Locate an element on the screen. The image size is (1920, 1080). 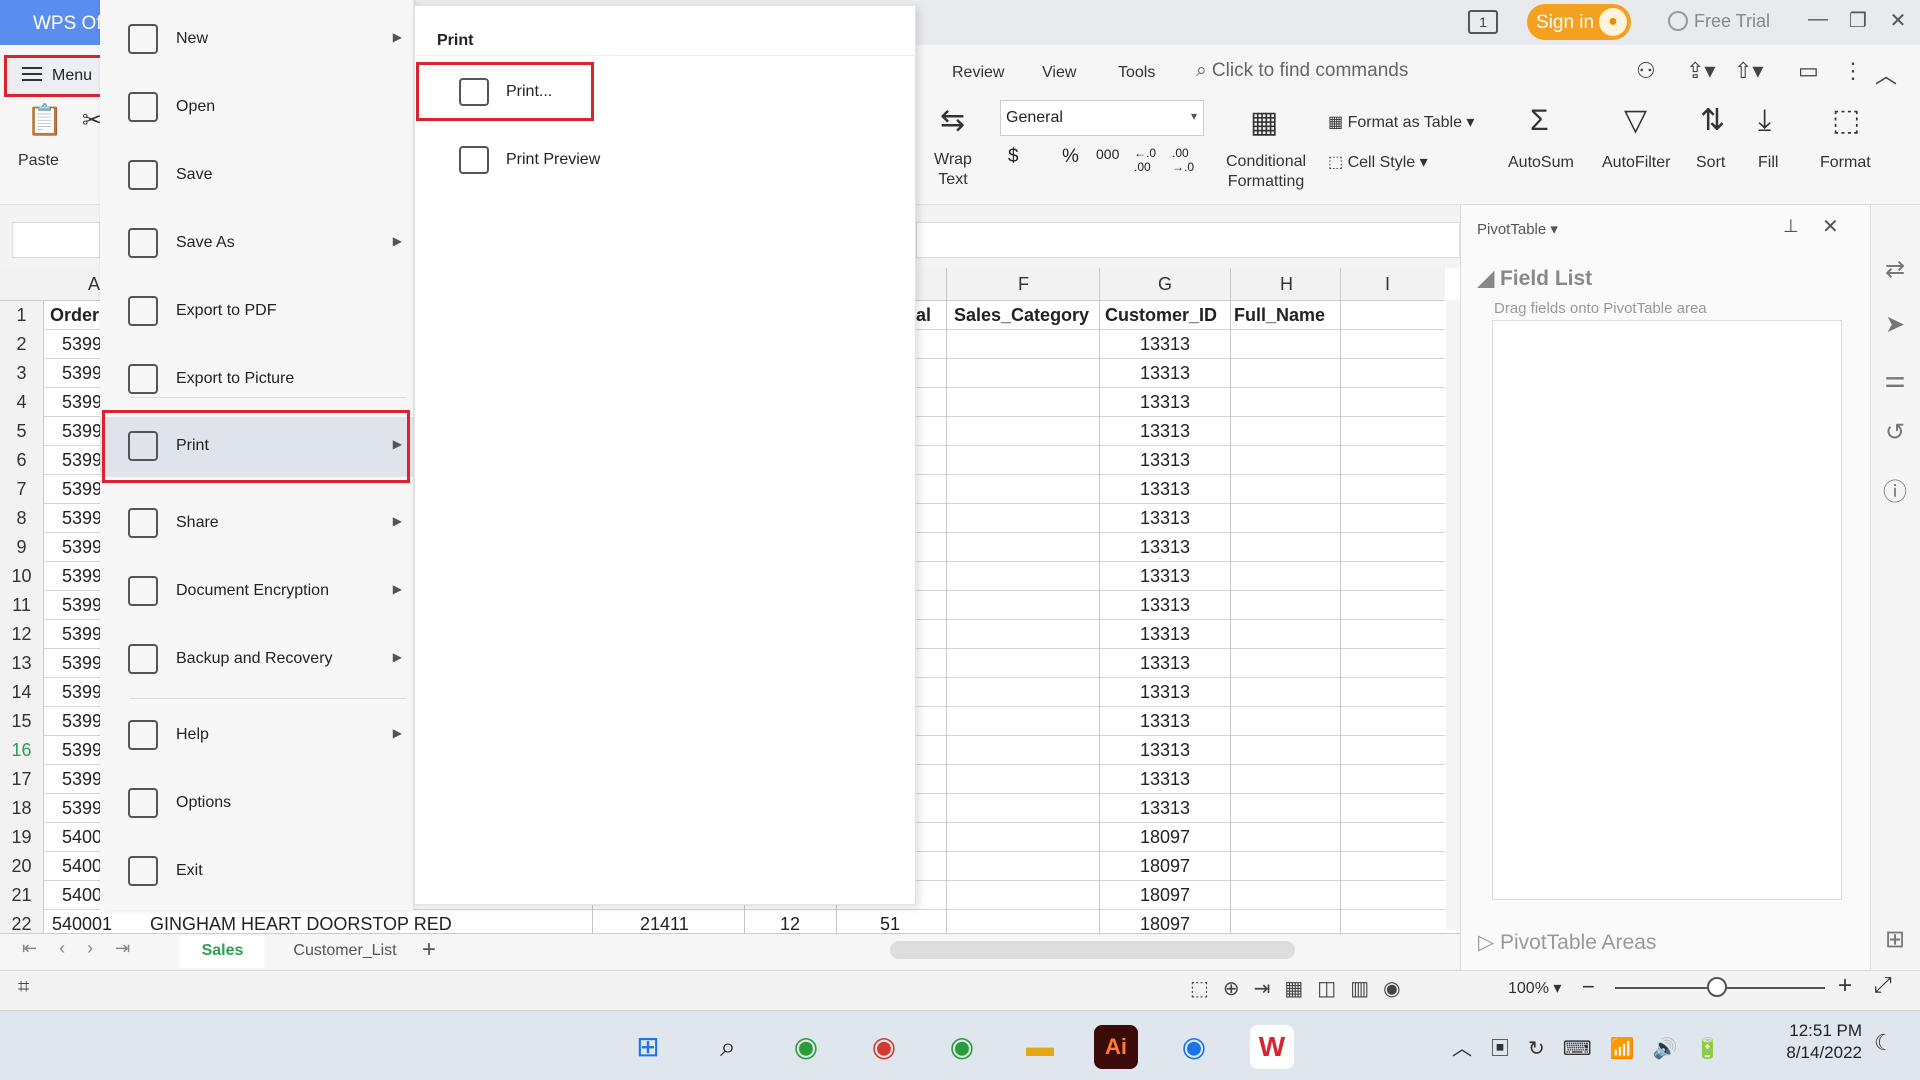
menu-item-exit: Exit is located at coordinates (257, 872).